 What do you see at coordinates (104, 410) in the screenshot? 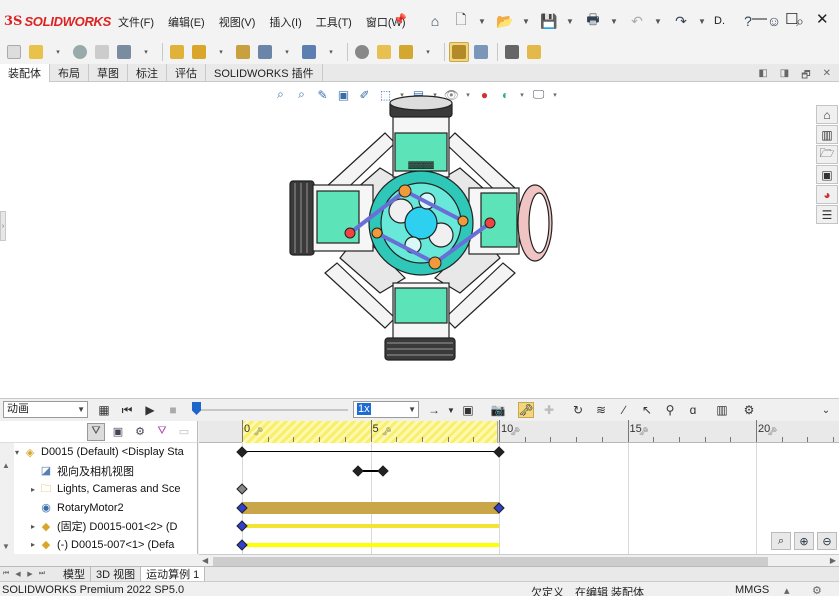
I see `calculate-icon: ▦` at bounding box center [104, 410].